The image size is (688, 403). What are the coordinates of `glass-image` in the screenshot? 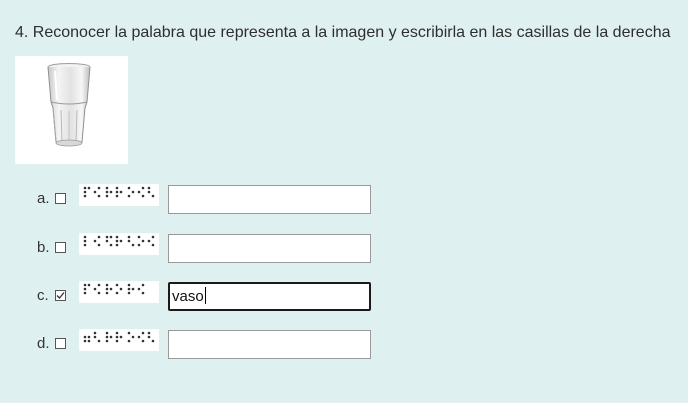 It's located at (71, 110).